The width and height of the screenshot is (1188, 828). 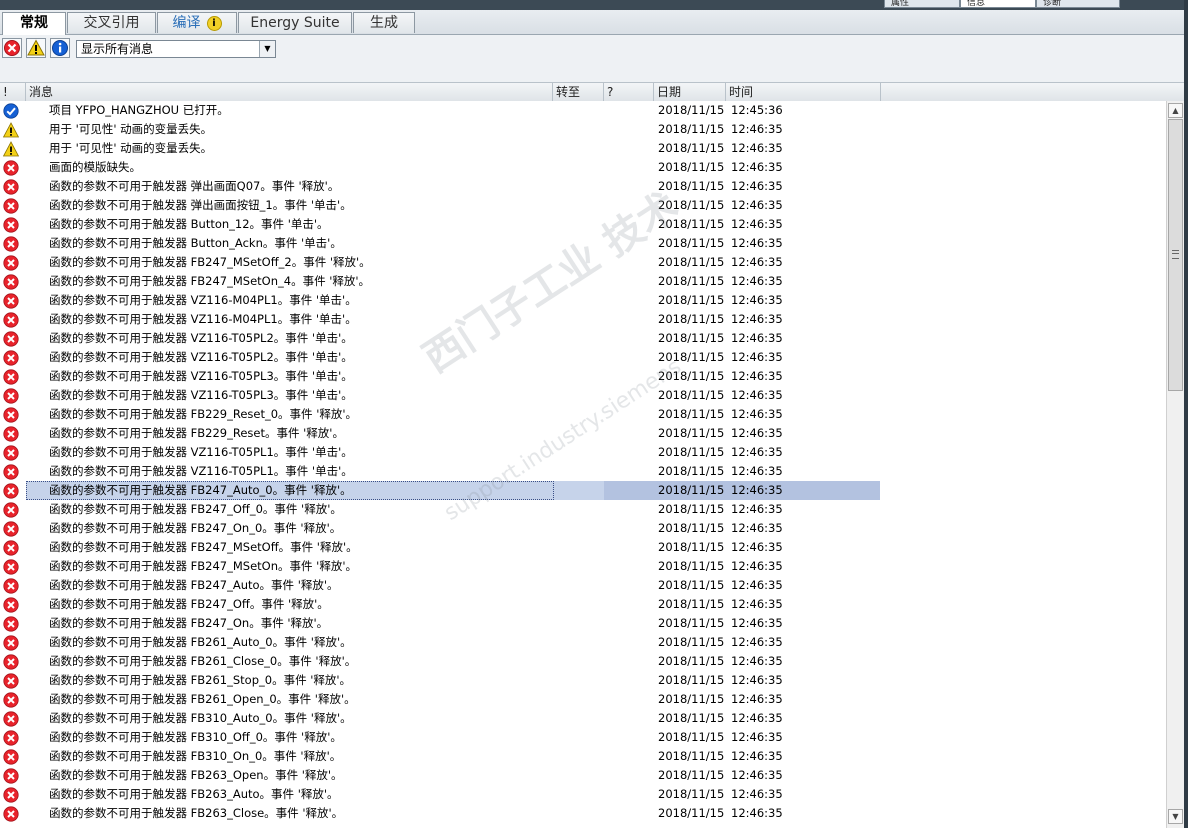 What do you see at coordinates (195, 737) in the screenshot?
I see `message-text: 函数的参数不可用于触发器 FB310_Off_0。事件 '释放'。` at bounding box center [195, 737].